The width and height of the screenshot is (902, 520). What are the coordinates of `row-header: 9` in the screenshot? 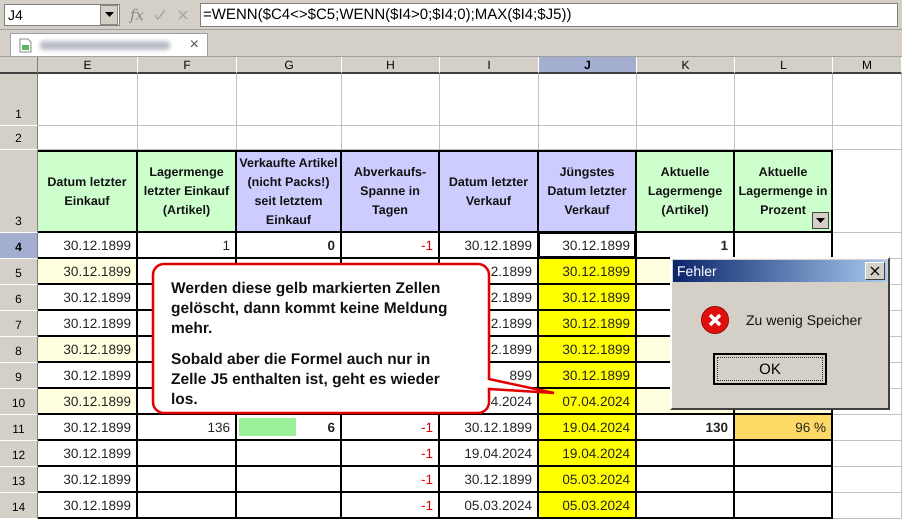 It's located at (19, 376).